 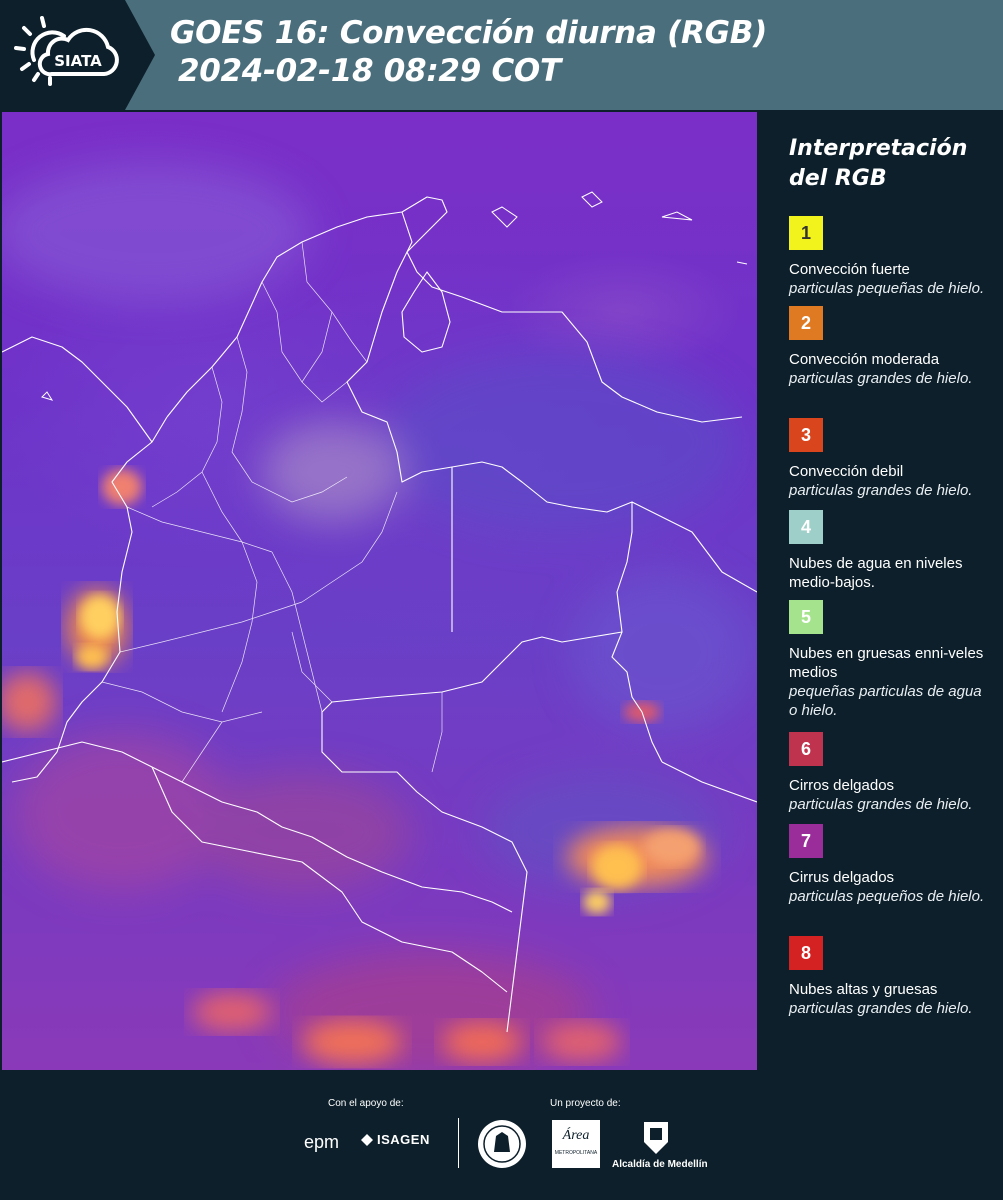 What do you see at coordinates (806, 617) in the screenshot?
I see `legend-swatch: 5` at bounding box center [806, 617].